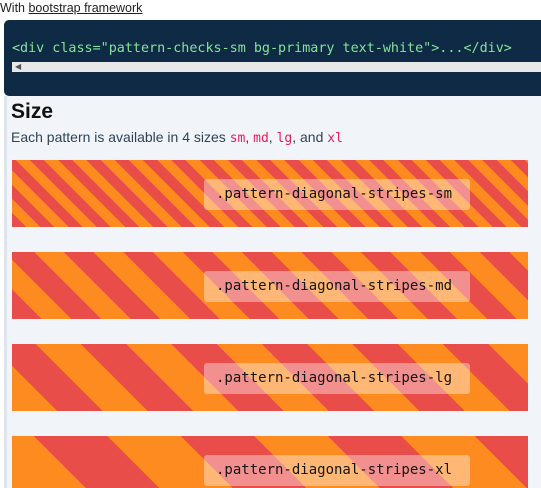 Image resolution: width=541 pixels, height=488 pixels. Describe the element at coordinates (337, 470) in the screenshot. I see `pattern-class-label: .pattern-diagonal-stripes-xl` at that location.